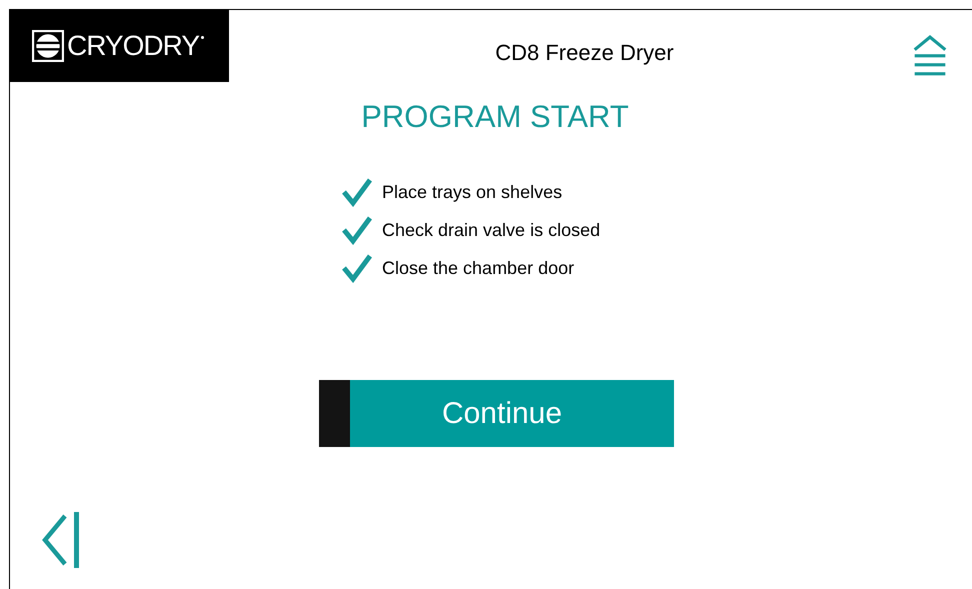  Describe the element at coordinates (584, 53) in the screenshot. I see `window-title: CD8 Freeze Dryer` at that location.